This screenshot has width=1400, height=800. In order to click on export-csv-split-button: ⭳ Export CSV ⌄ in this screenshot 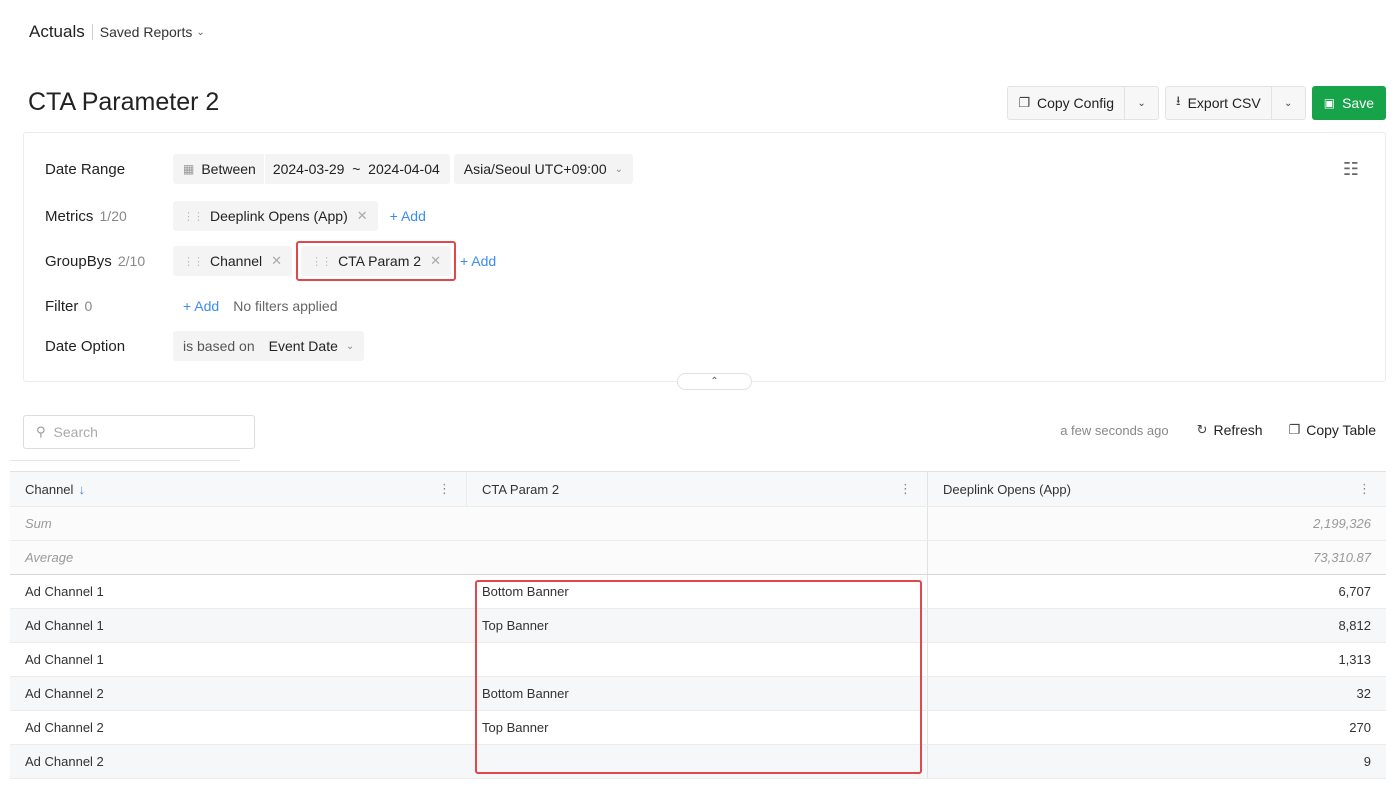, I will do `click(1235, 103)`.